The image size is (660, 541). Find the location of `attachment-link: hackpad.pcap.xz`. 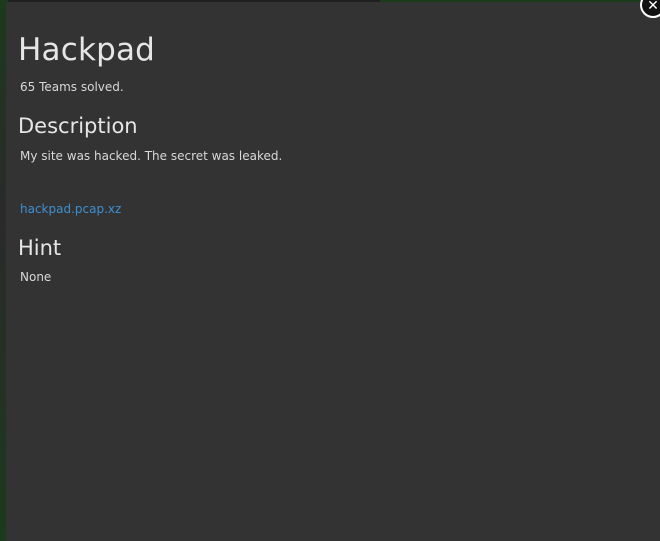

attachment-link: hackpad.pcap.xz is located at coordinates (70, 209).